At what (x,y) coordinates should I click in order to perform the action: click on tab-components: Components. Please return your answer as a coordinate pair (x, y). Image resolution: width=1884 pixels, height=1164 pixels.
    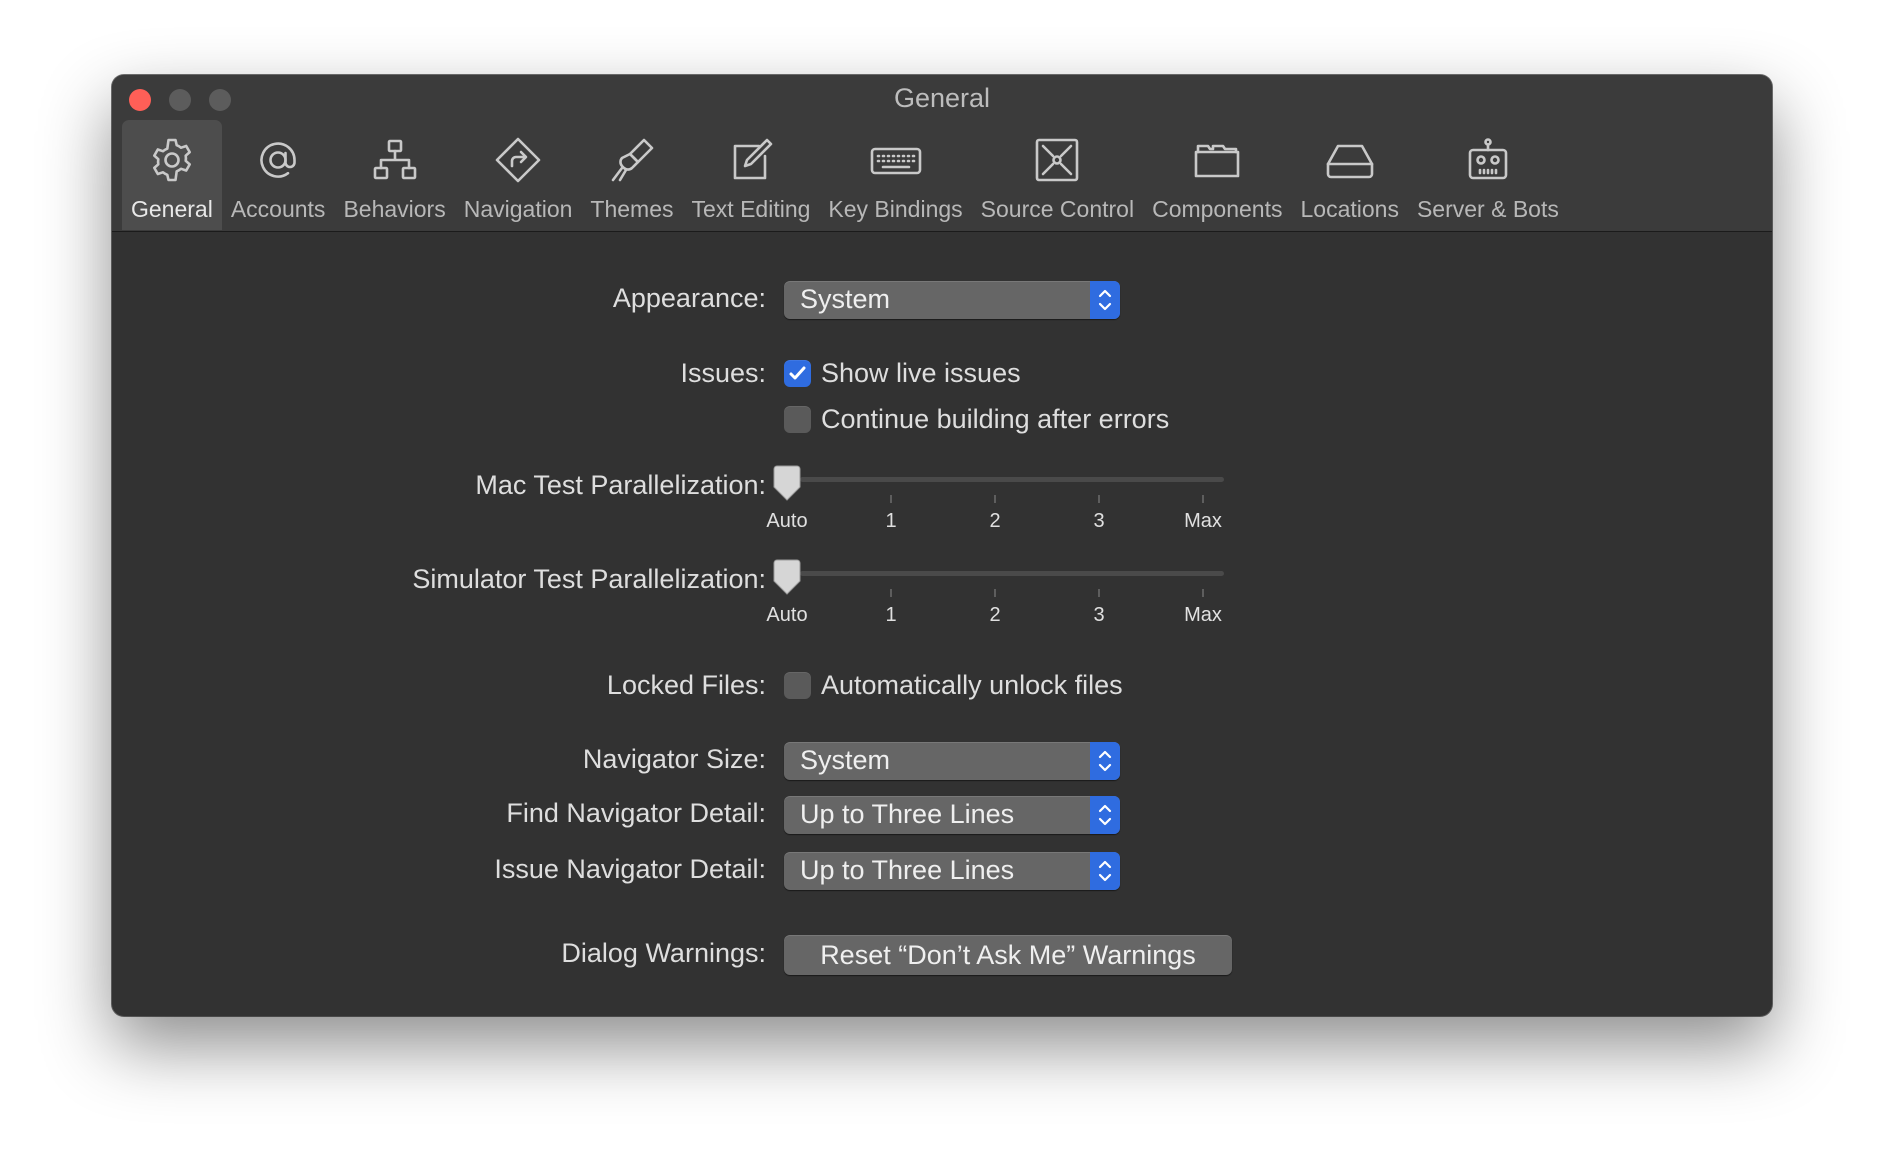
    Looking at the image, I should click on (1217, 175).